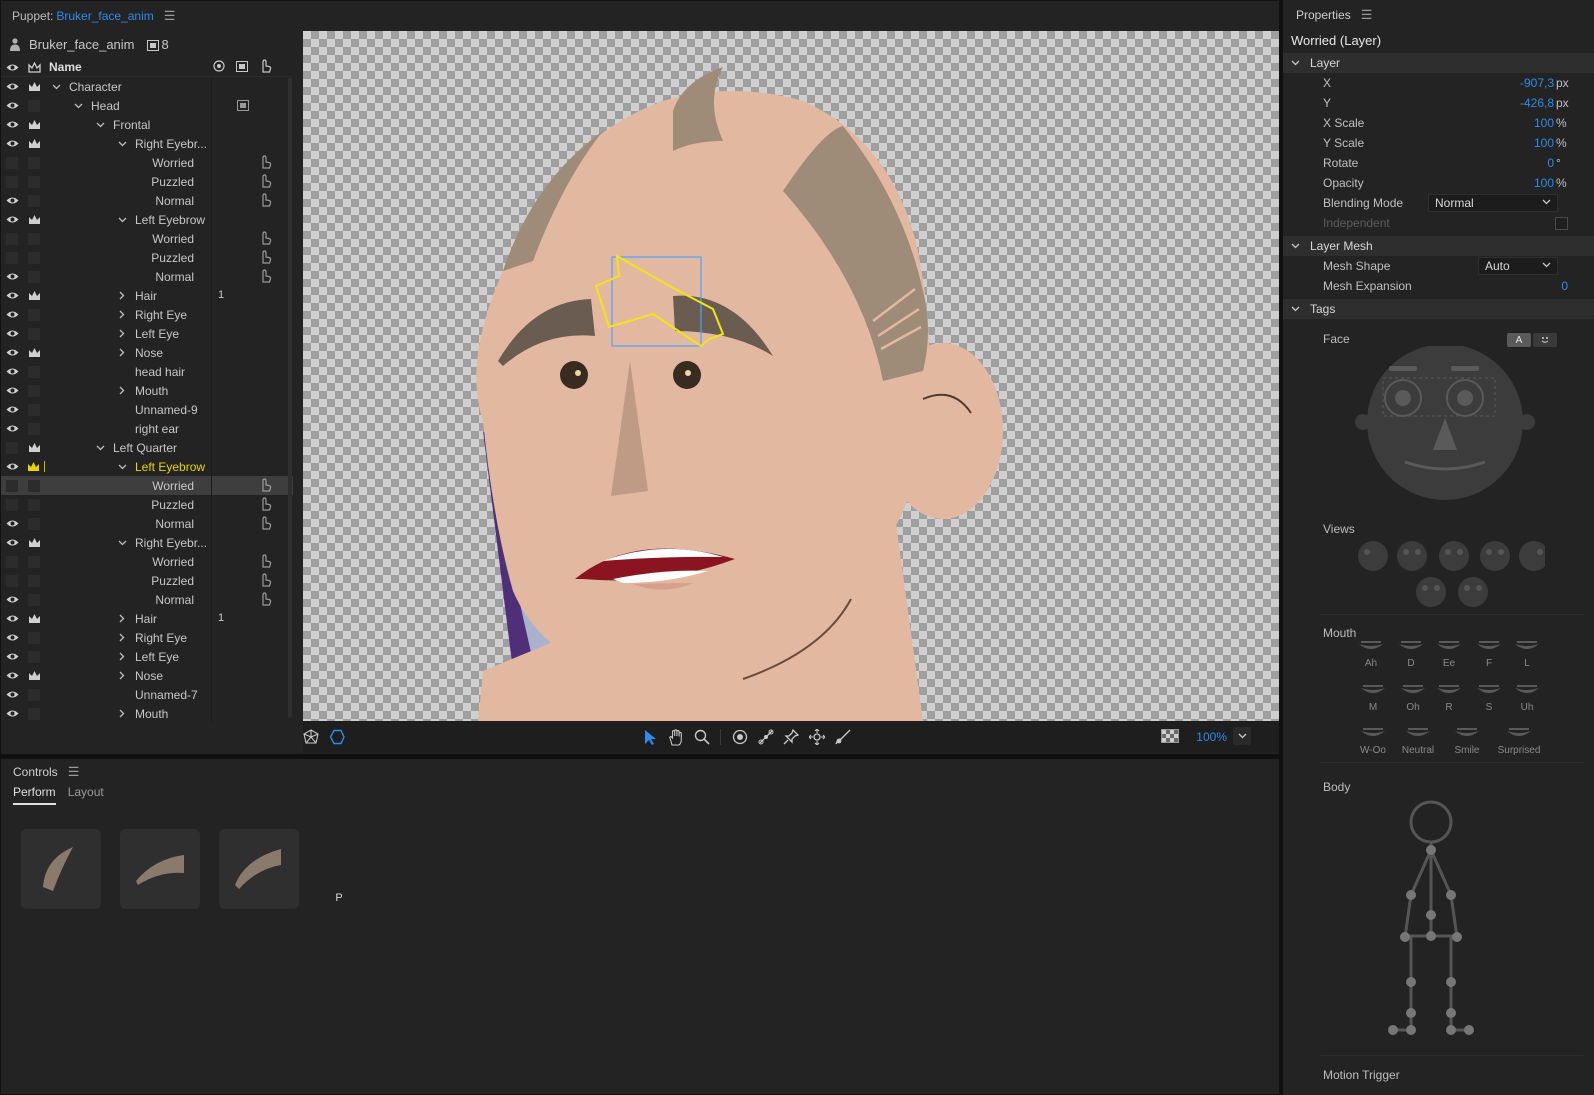 This screenshot has width=1594, height=1095. What do you see at coordinates (147, 105) in the screenshot?
I see `layer-row: Head` at bounding box center [147, 105].